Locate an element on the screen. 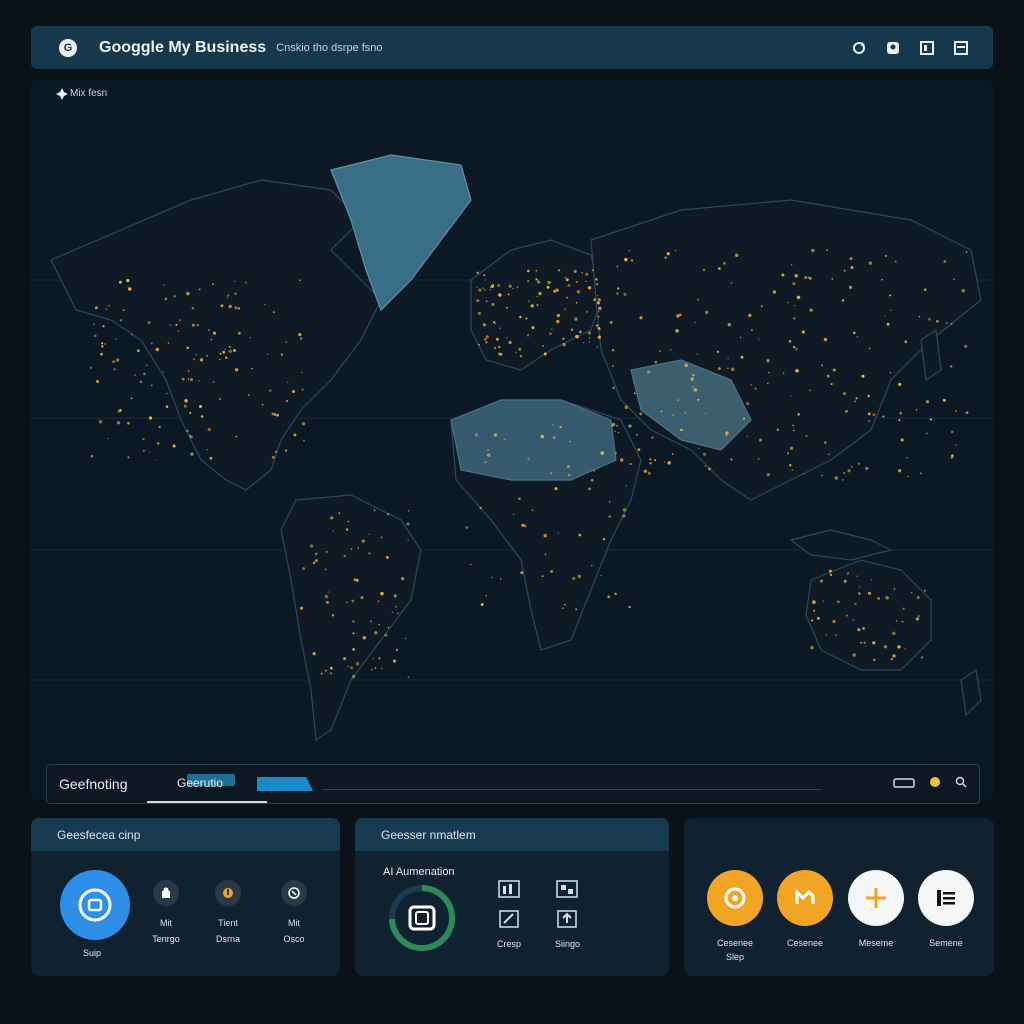 This screenshot has width=1024, height=1024. automation-progress-ring is located at coordinates (422, 918).